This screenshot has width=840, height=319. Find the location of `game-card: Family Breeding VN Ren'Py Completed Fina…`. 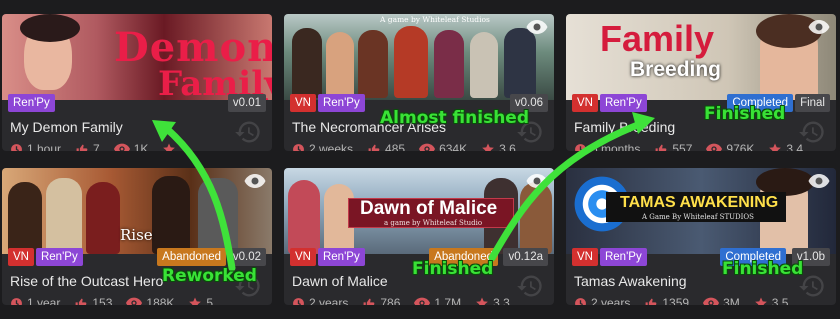

game-card: Family Breeding VN Ren'Py Completed Fina… is located at coordinates (701, 82).